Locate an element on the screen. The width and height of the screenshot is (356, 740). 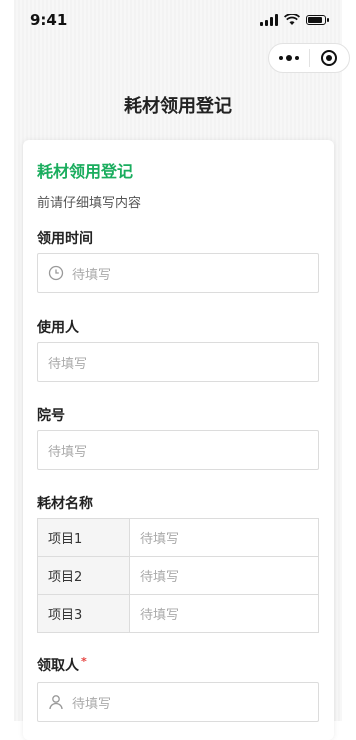
page-title: 耗材领用登记 is located at coordinates (178, 106).